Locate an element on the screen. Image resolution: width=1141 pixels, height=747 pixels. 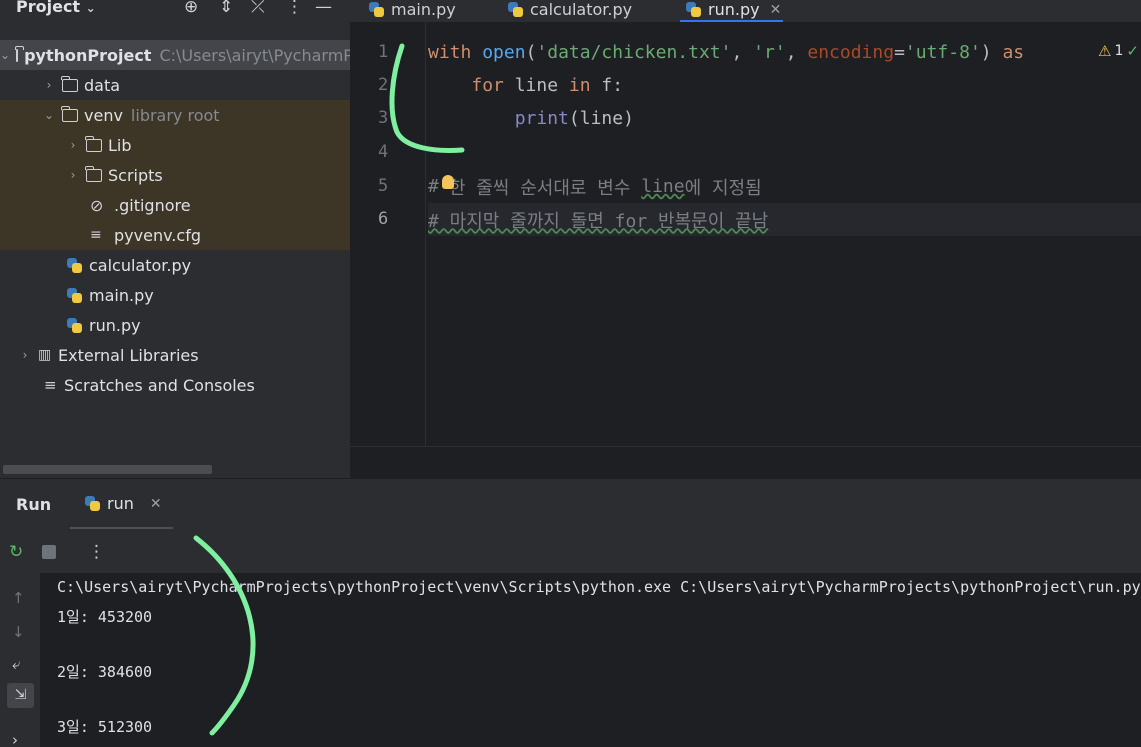
tree-item-label: calculator.py is located at coordinates (140, 265).